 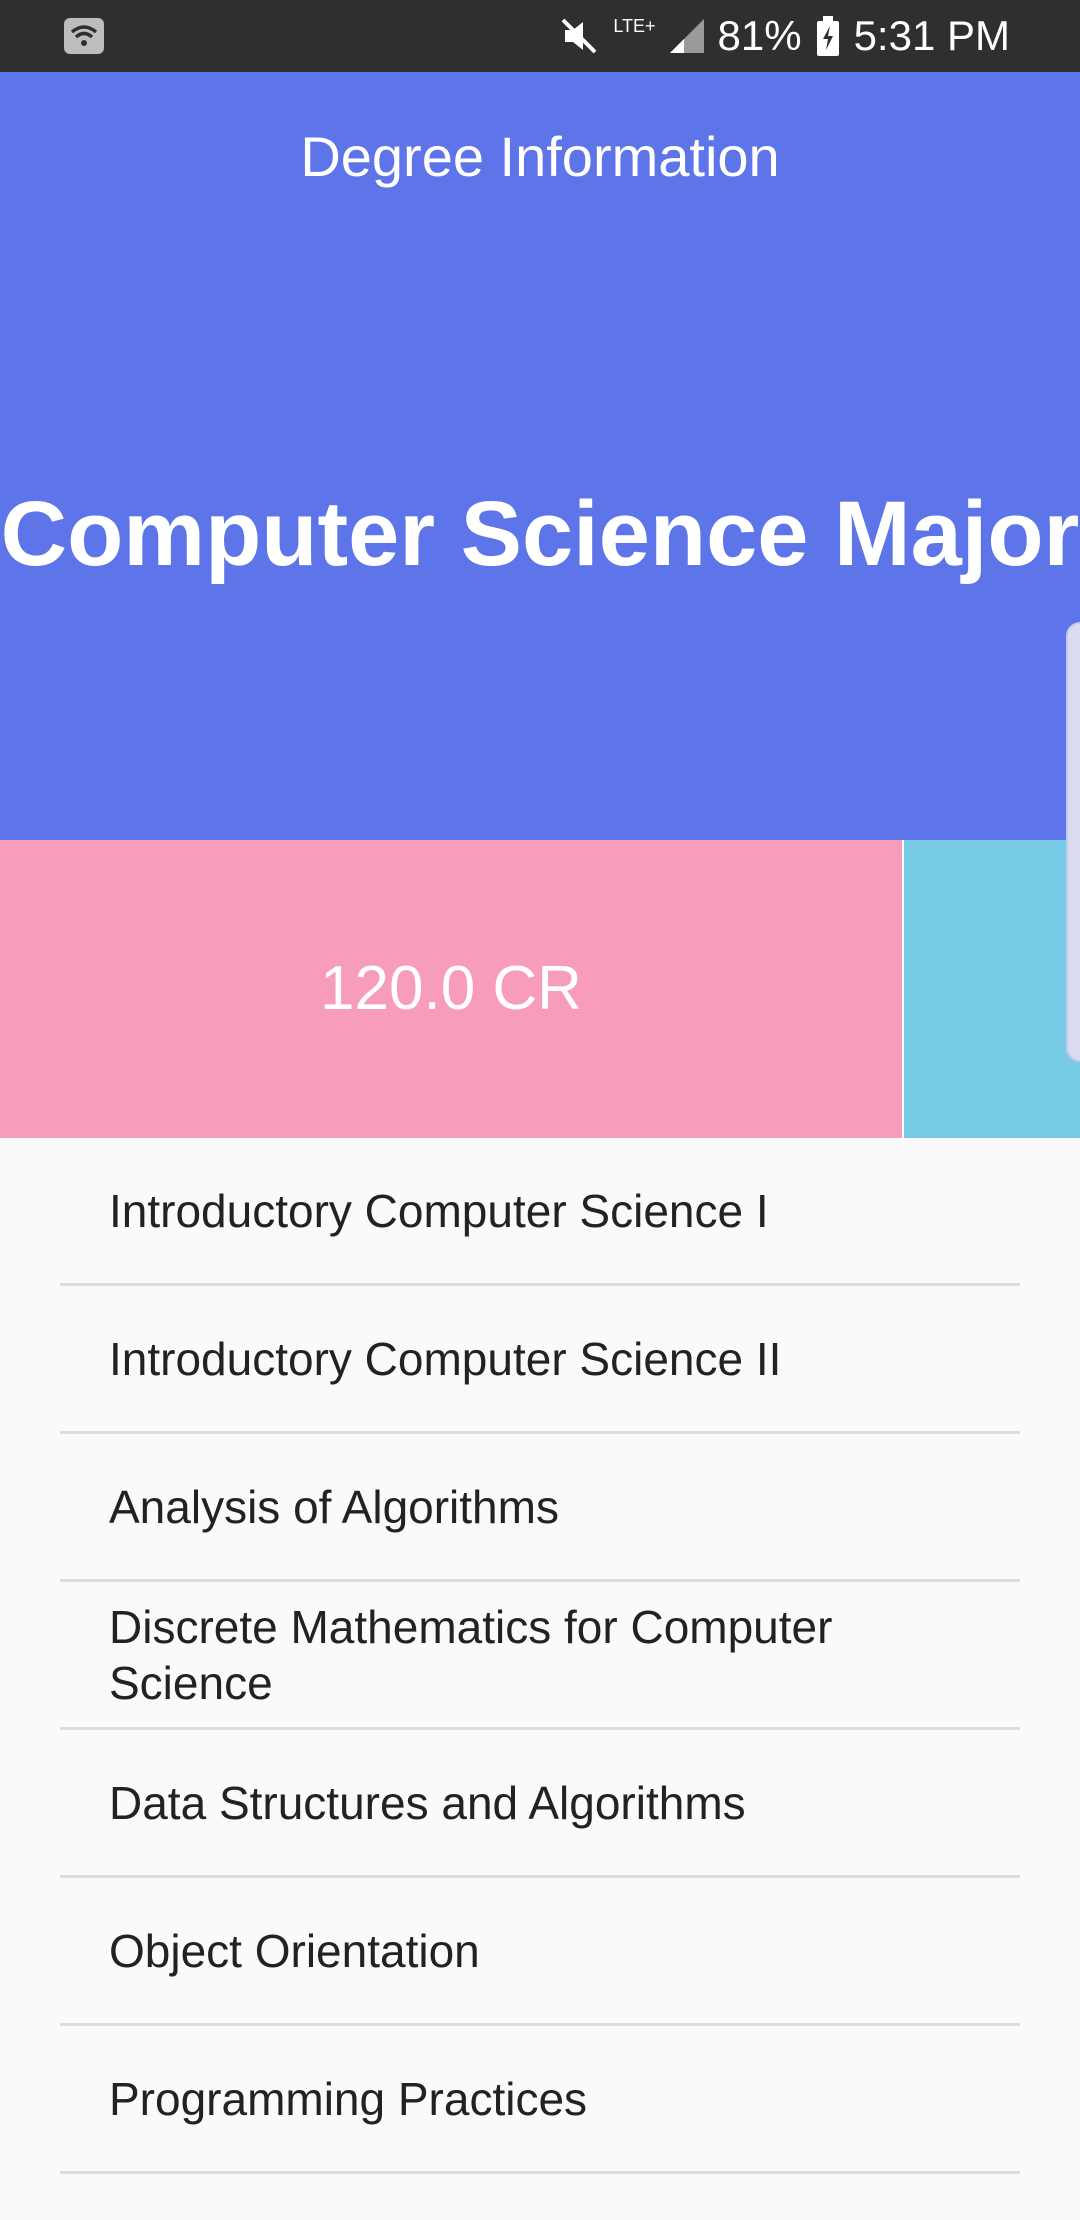 I want to click on battery-percent: 81%, so click(x=759, y=35).